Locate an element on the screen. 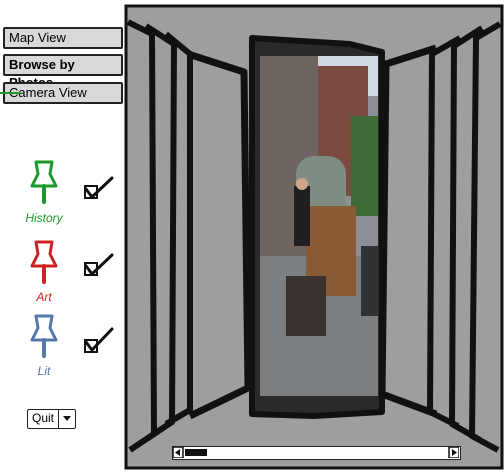  art-checkbox is located at coordinates (99, 267).